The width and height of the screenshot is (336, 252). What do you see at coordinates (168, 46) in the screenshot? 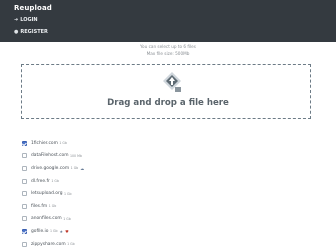
I see `max-files-text: You can select up to 6 files` at bounding box center [168, 46].